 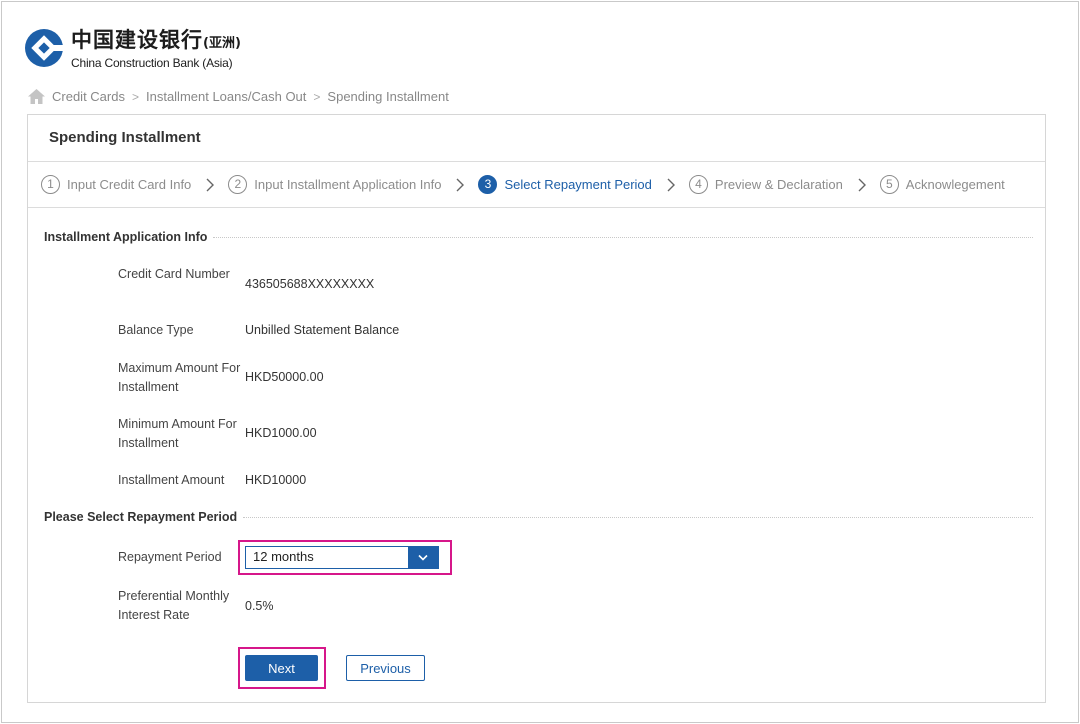 What do you see at coordinates (281, 668) in the screenshot?
I see `next-button: Next` at bounding box center [281, 668].